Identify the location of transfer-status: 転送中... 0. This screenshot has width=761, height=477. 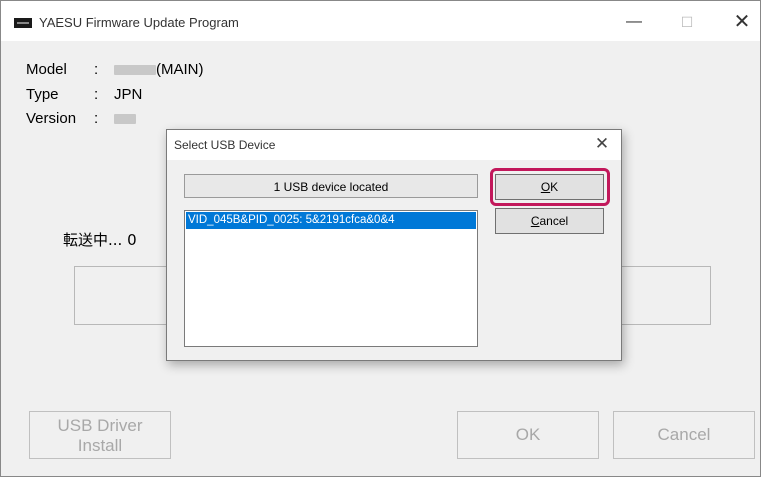
(100, 240).